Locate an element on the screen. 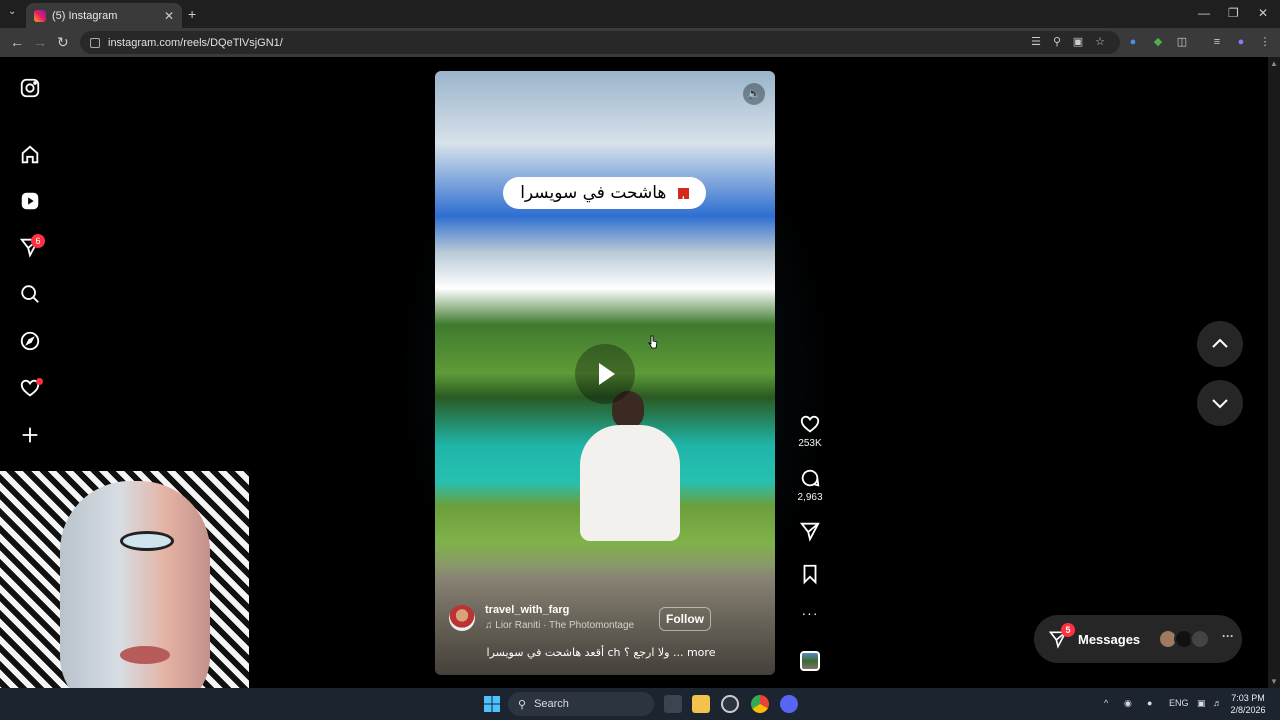 Image resolution: width=1280 pixels, height=720 pixels. audio-track: ♫ Lior Raniti · The Photomontage is located at coordinates (559, 625).